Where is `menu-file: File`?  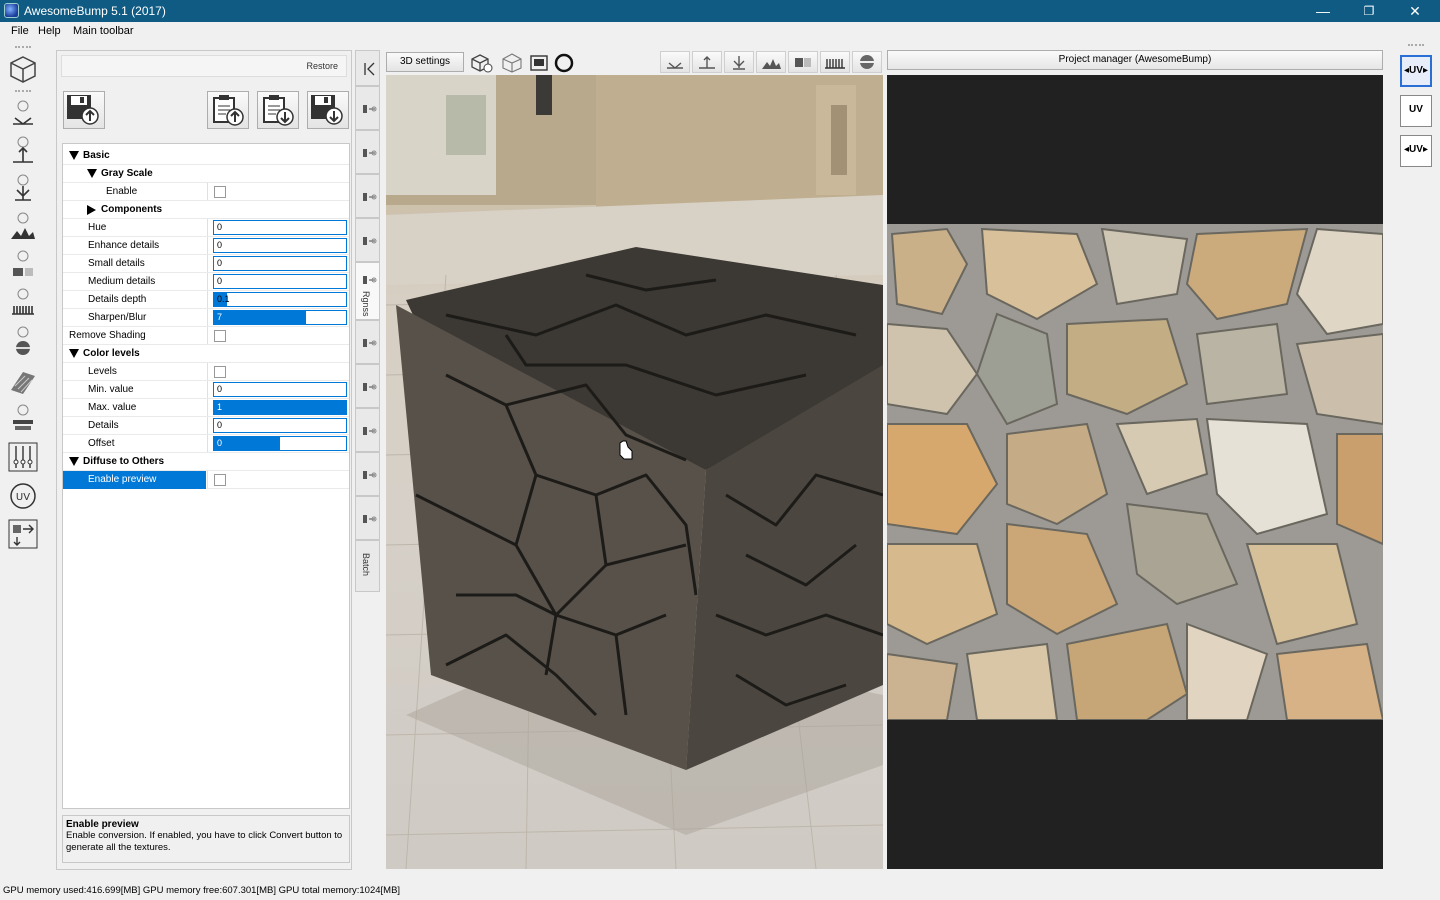
menu-file: File is located at coordinates (20, 31).